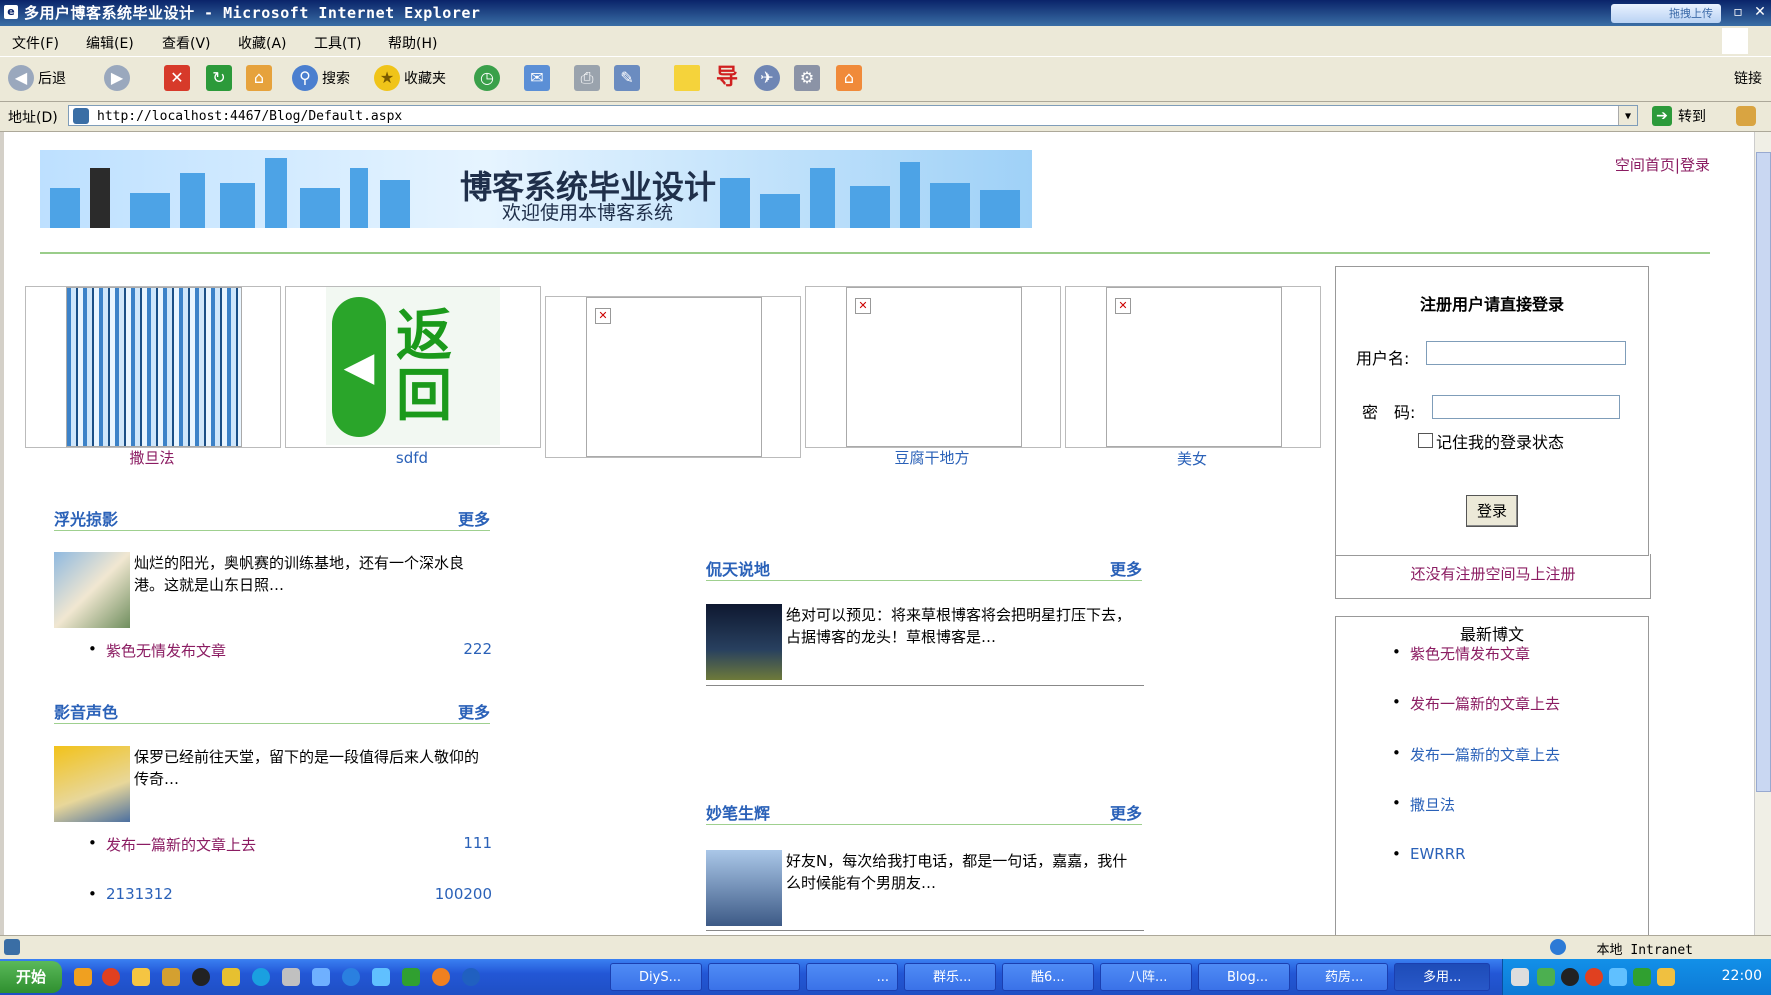 The width and height of the screenshot is (1771, 995). Describe the element at coordinates (119, 78) in the screenshot. I see `forward-button: ▶` at that location.